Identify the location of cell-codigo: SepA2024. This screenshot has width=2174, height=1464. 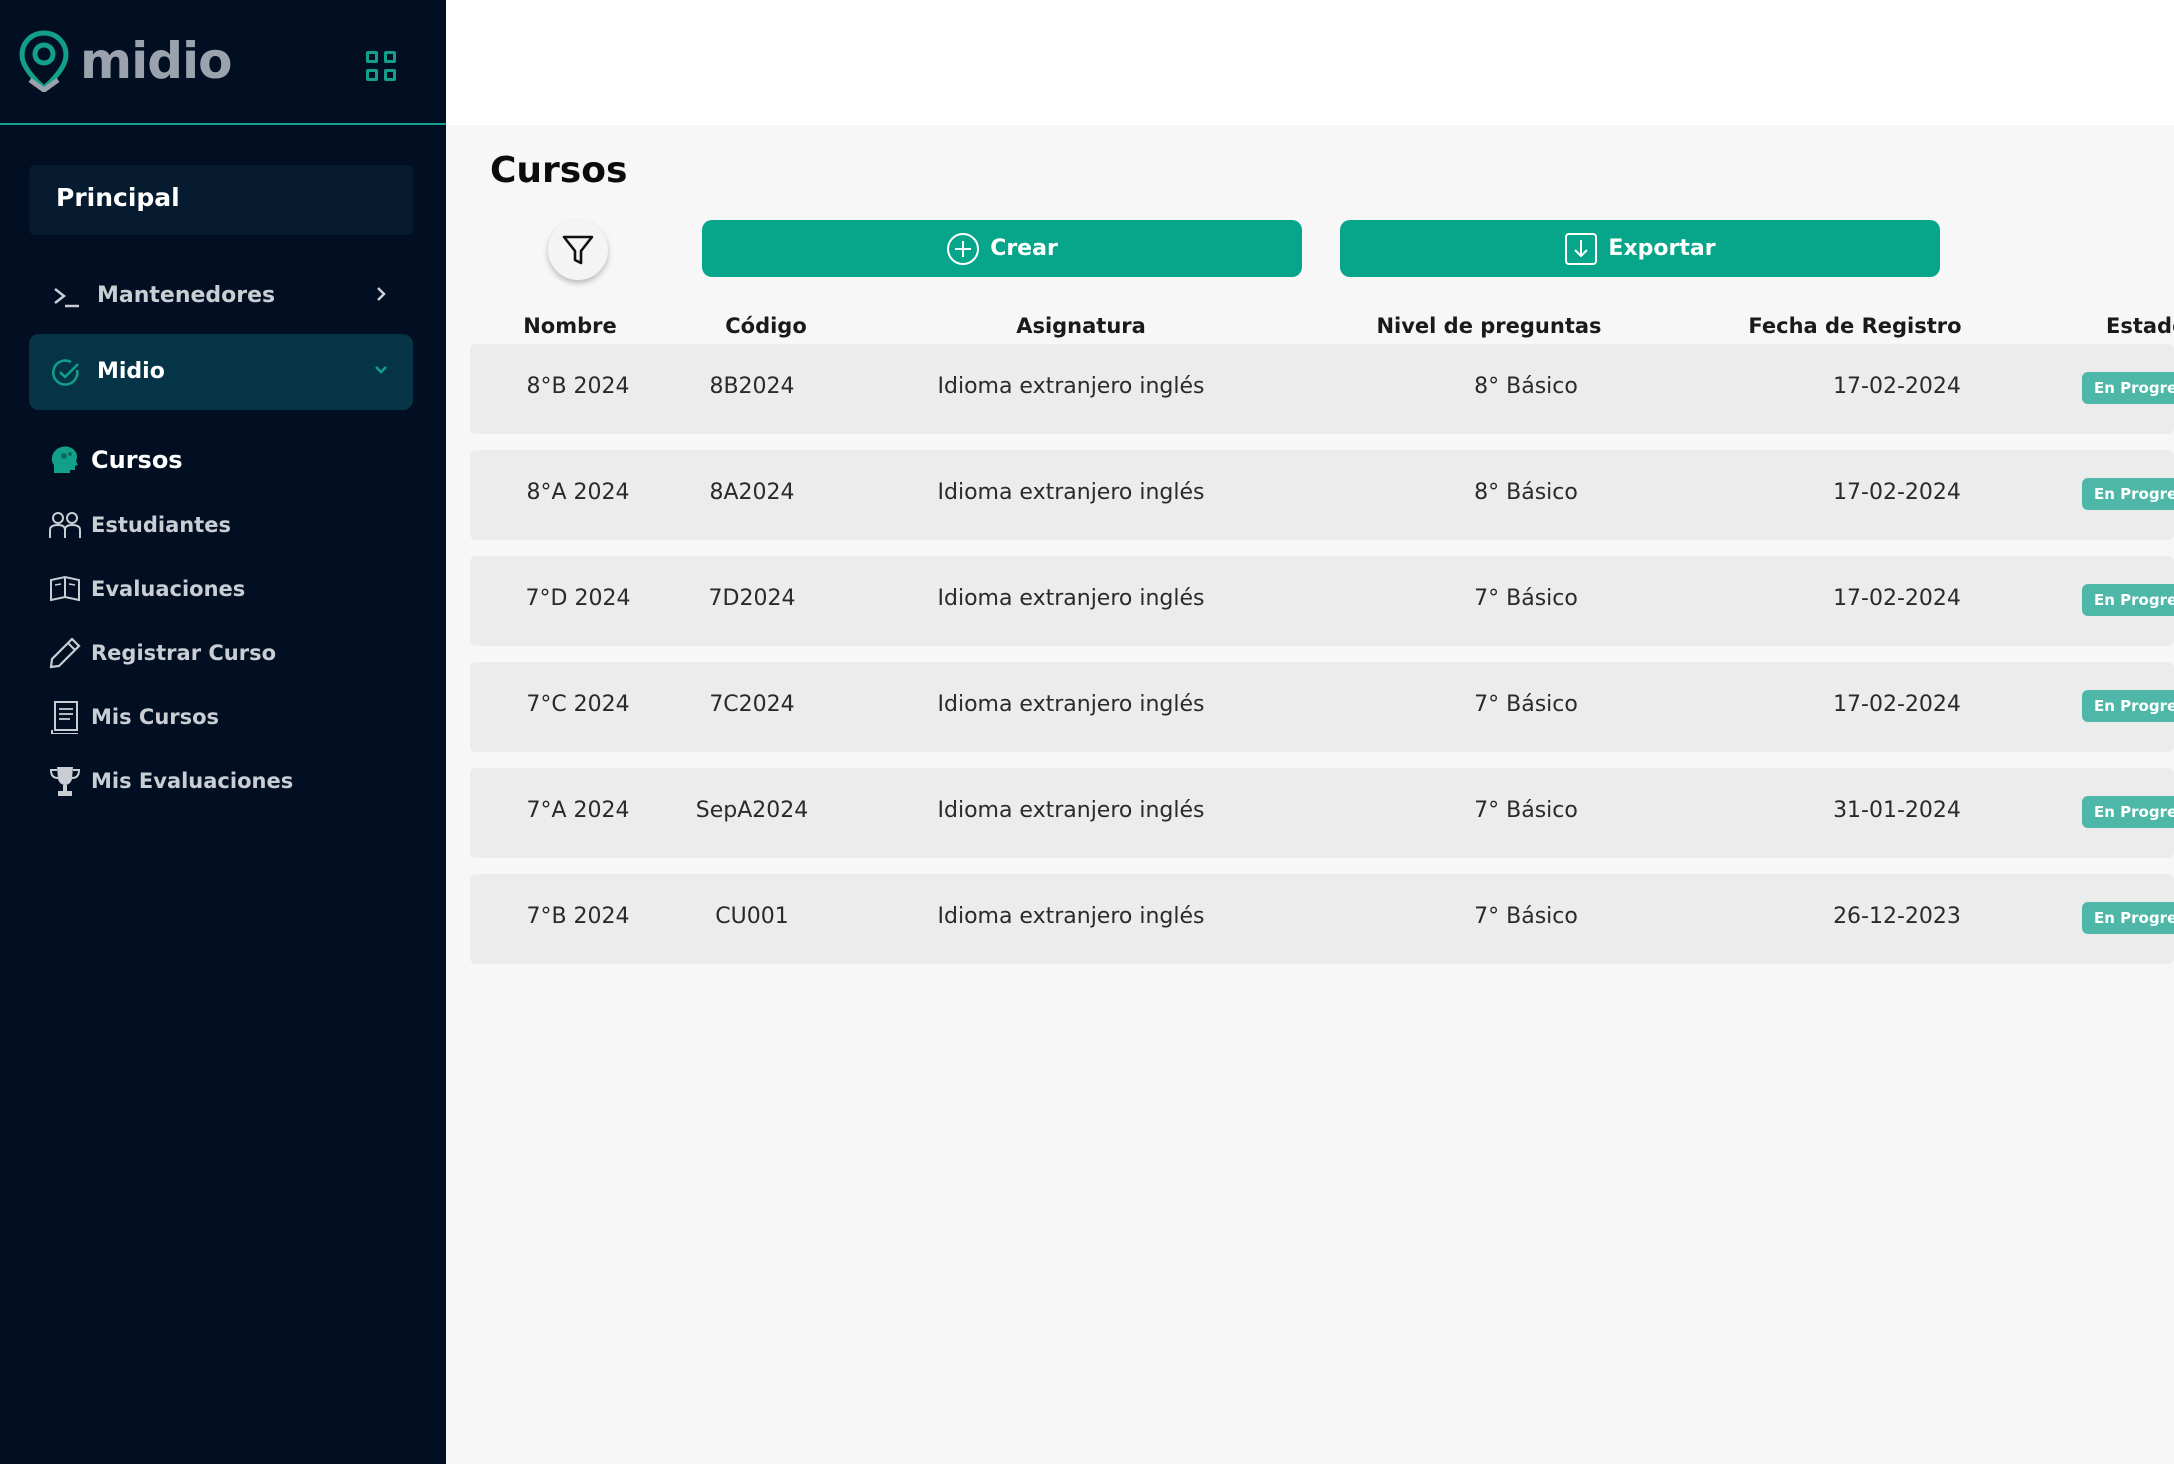
(752, 810).